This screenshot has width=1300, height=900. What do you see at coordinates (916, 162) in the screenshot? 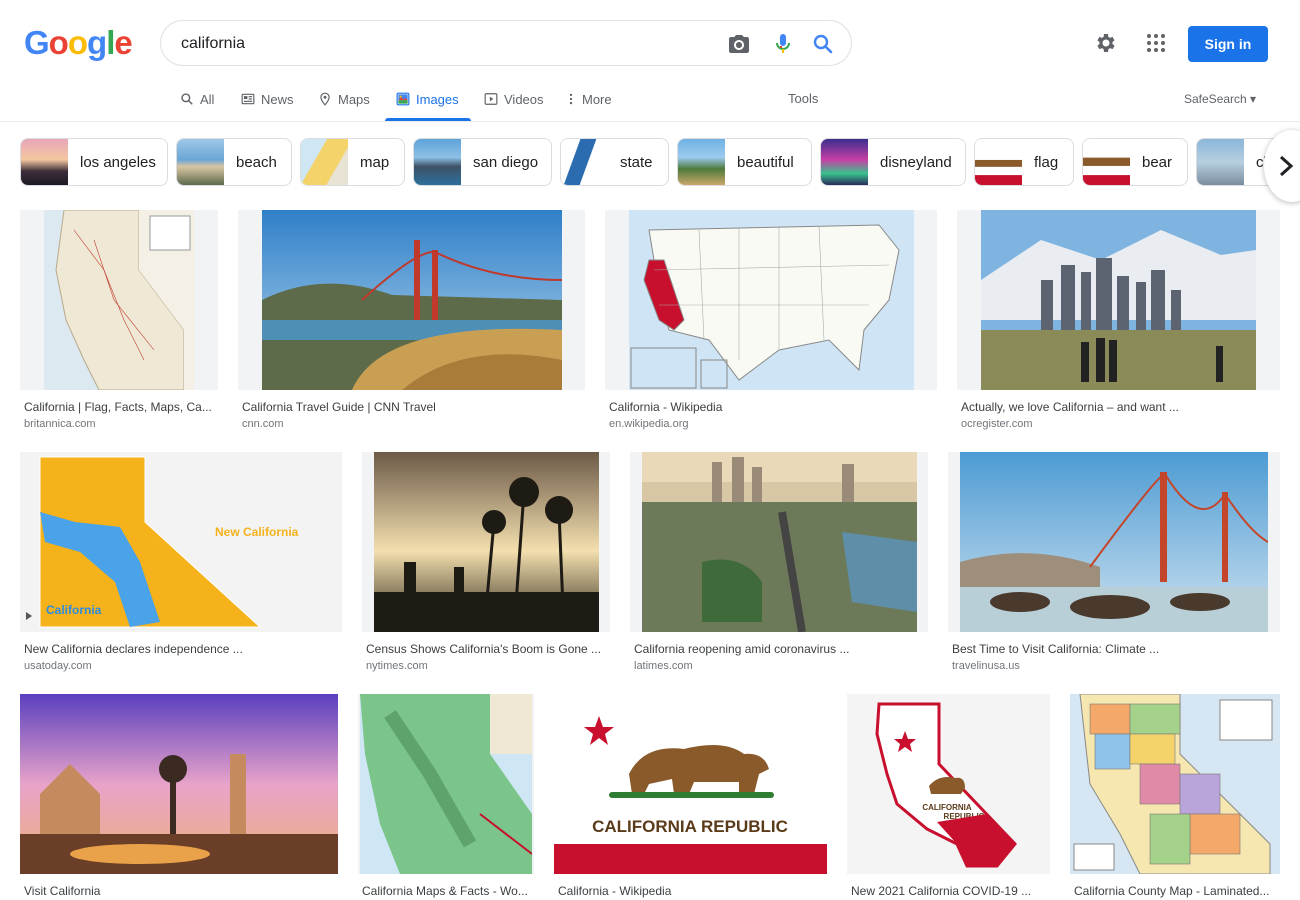
I see `chip-label: disneyland` at bounding box center [916, 162].